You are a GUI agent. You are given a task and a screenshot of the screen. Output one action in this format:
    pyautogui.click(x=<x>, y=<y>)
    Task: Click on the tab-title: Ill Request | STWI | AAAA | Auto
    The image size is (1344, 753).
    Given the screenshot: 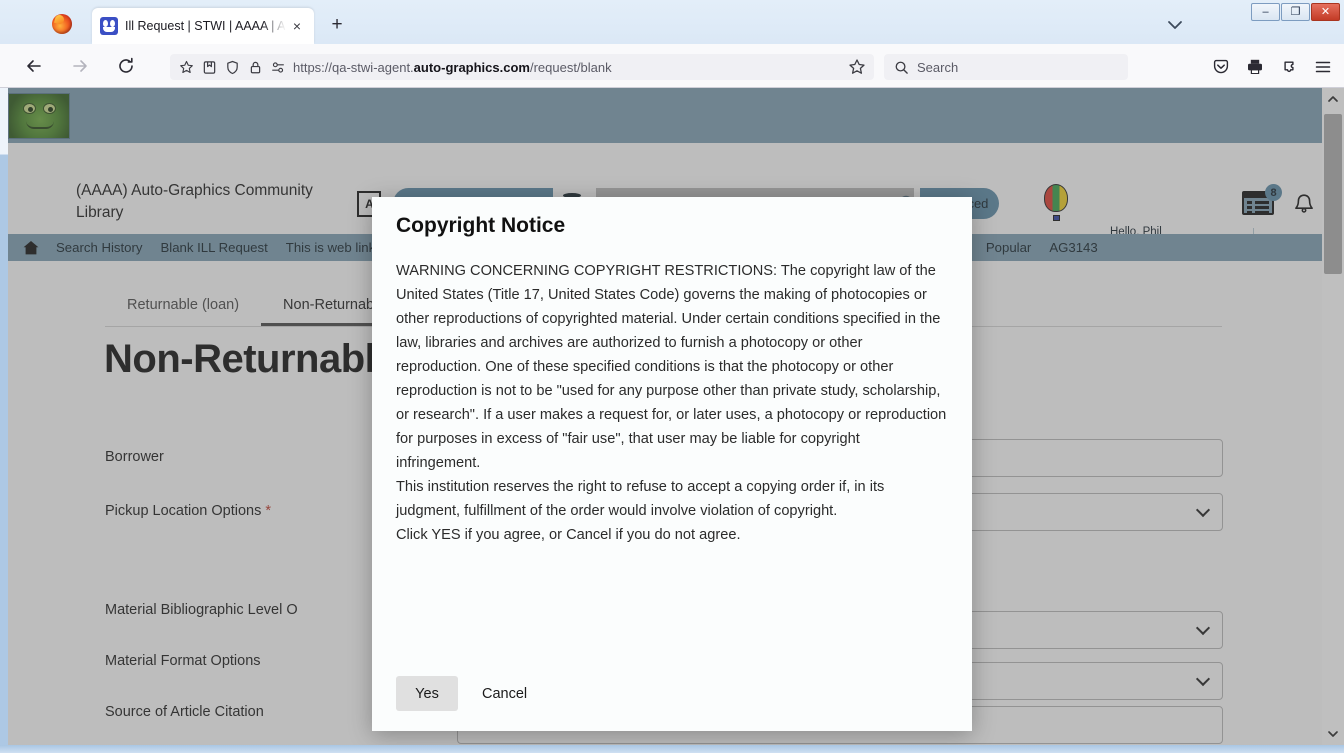 What is the action you would take?
    pyautogui.click(x=205, y=26)
    